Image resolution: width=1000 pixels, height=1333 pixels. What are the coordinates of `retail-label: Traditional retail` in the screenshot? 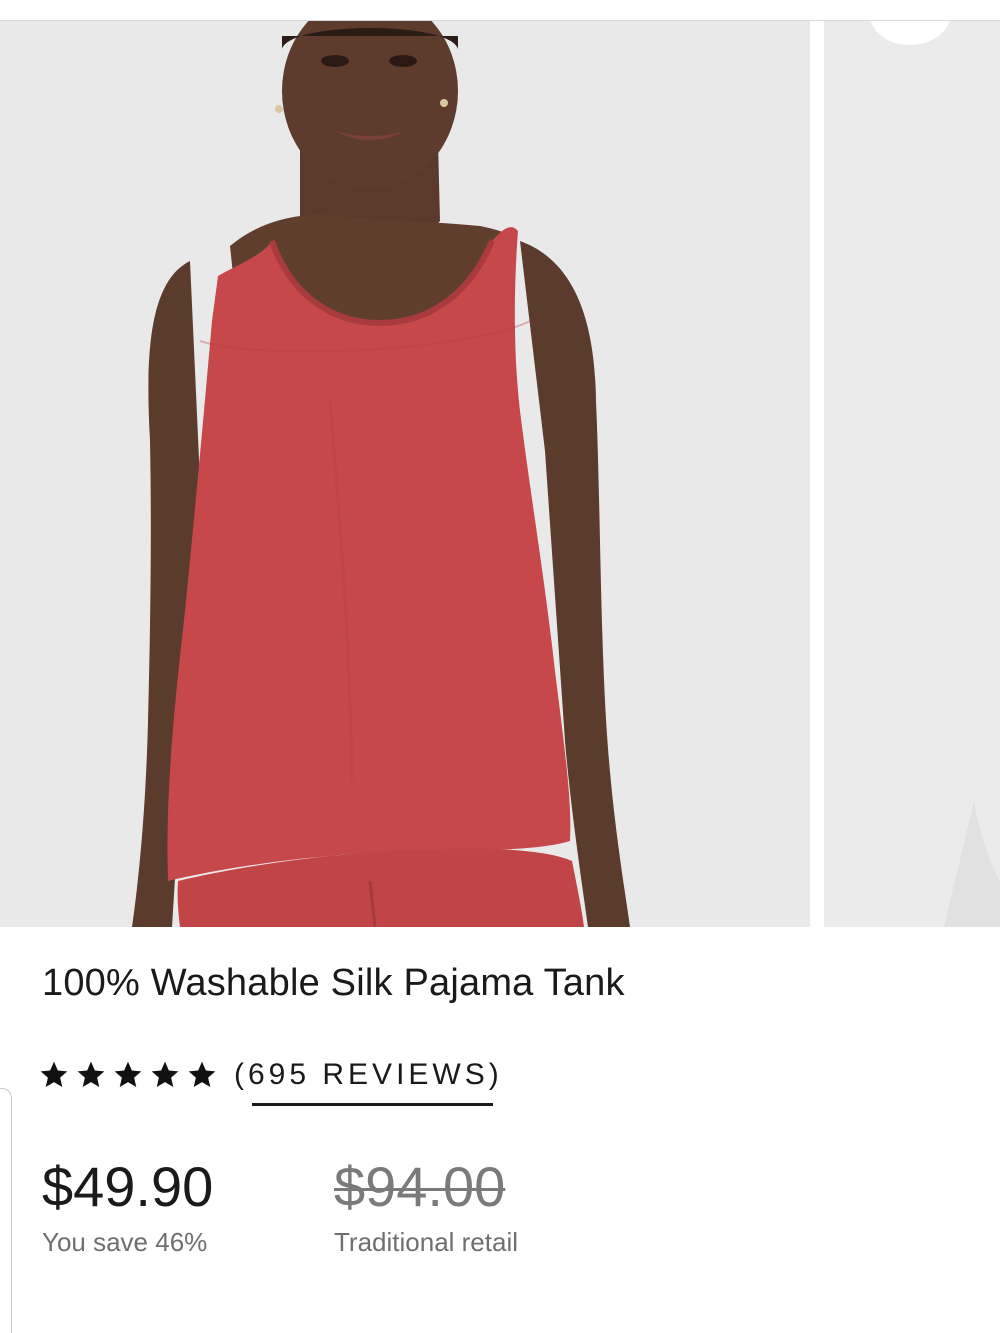 It's located at (426, 1242).